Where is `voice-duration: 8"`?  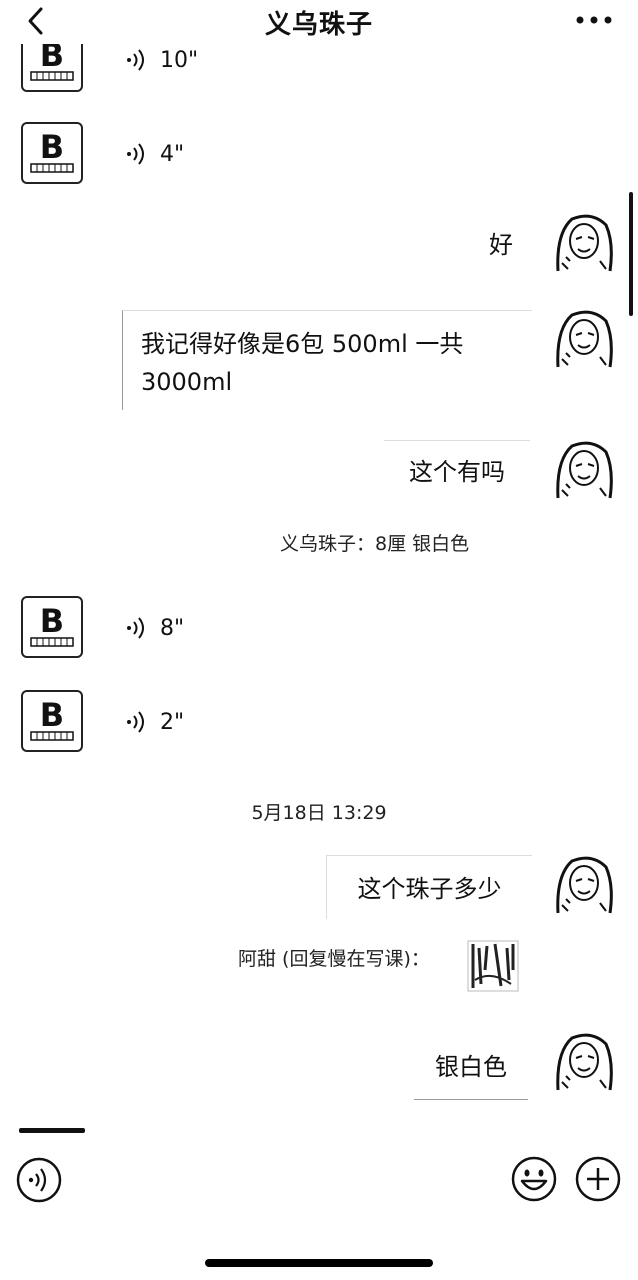
voice-duration: 8" is located at coordinates (172, 628).